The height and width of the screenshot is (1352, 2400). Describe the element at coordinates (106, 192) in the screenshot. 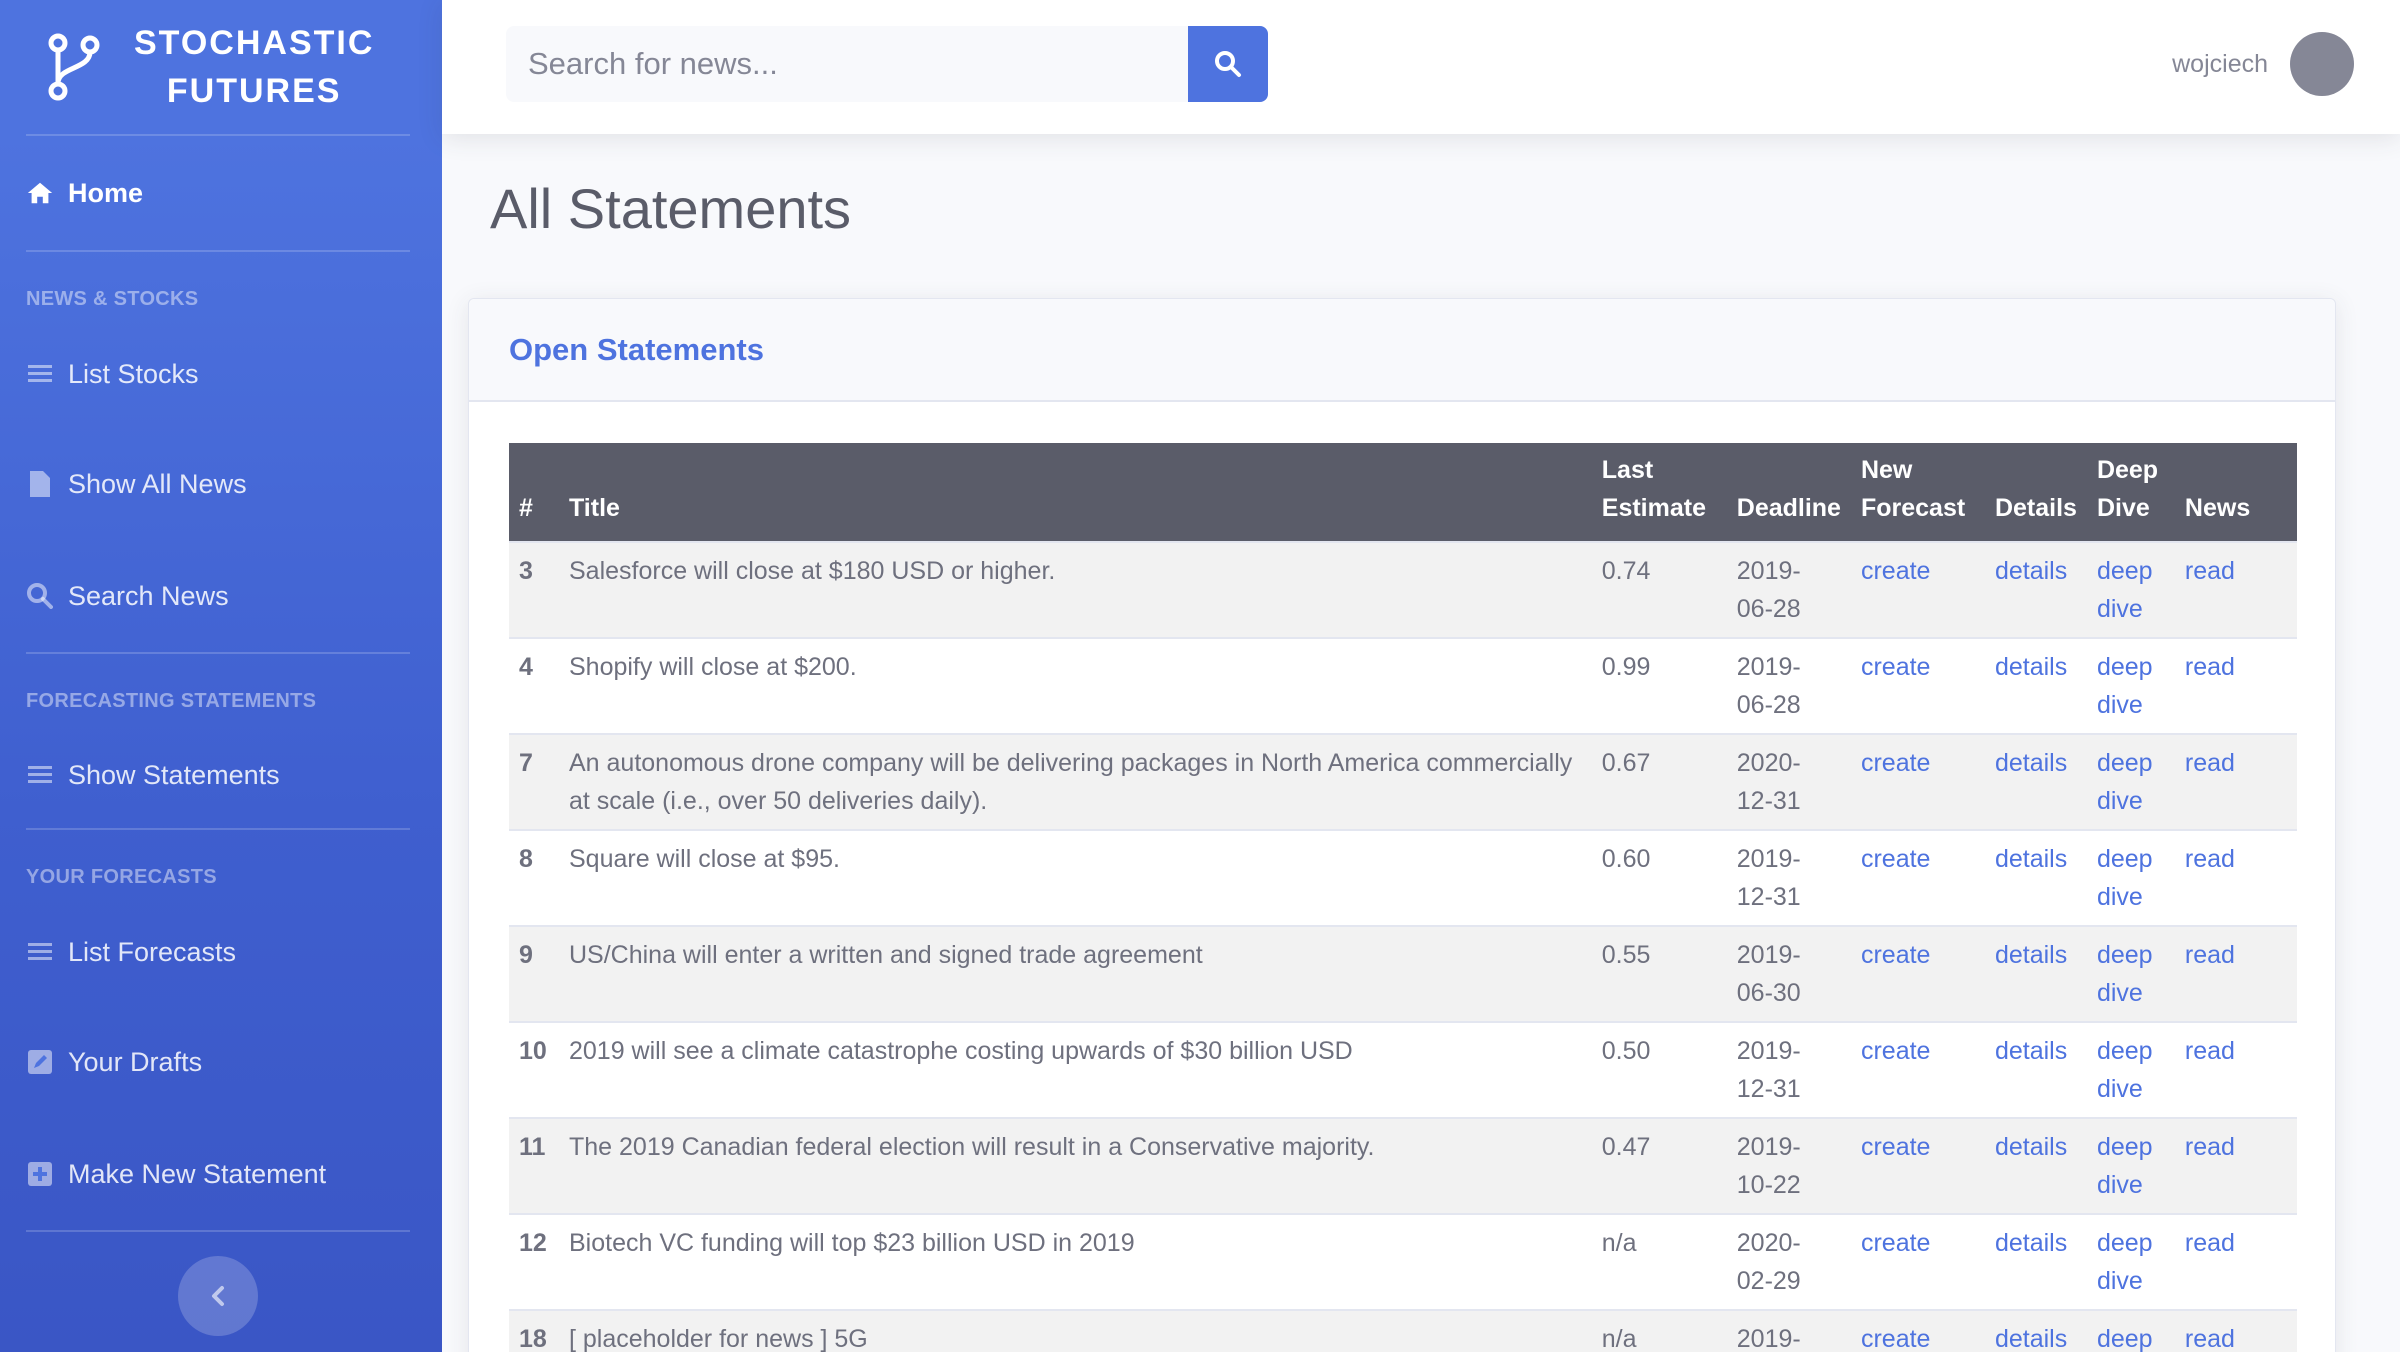

I see `sidebar-item-label: Home` at that location.